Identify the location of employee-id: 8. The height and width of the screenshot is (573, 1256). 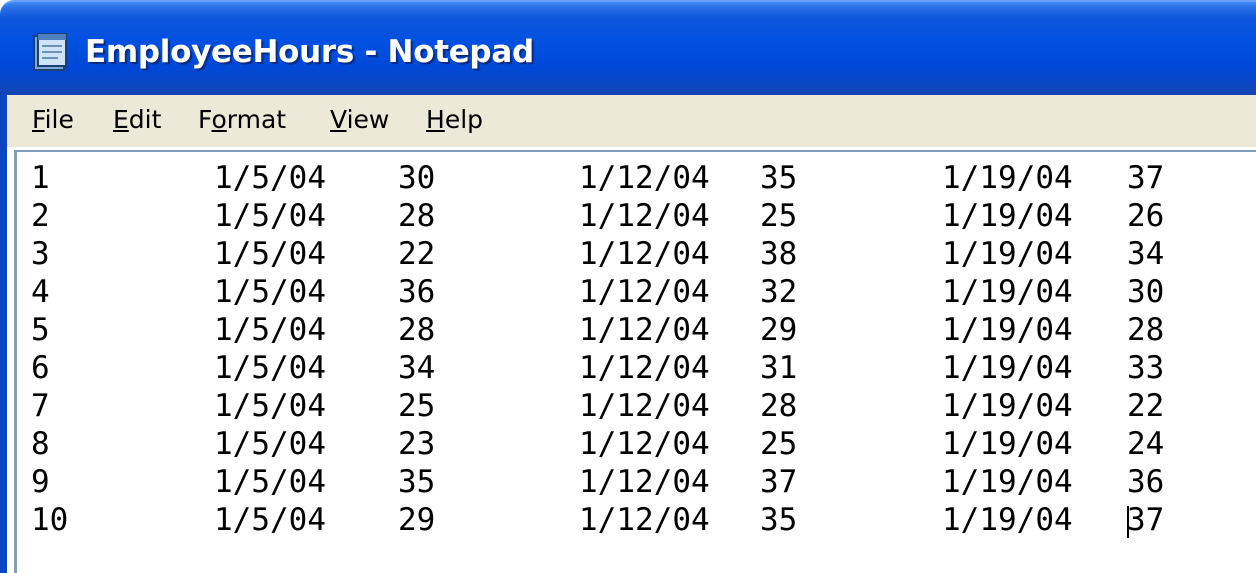
(40, 444).